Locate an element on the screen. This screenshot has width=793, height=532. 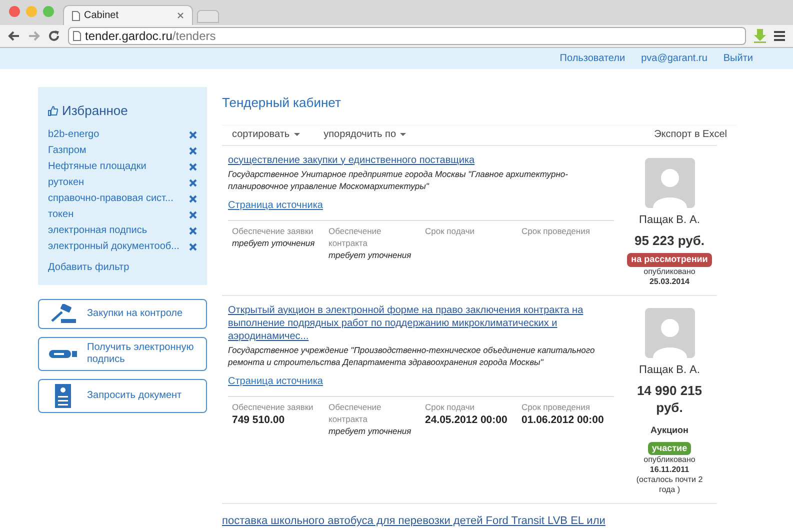
browser-tab: Cabinet is located at coordinates (128, 15).